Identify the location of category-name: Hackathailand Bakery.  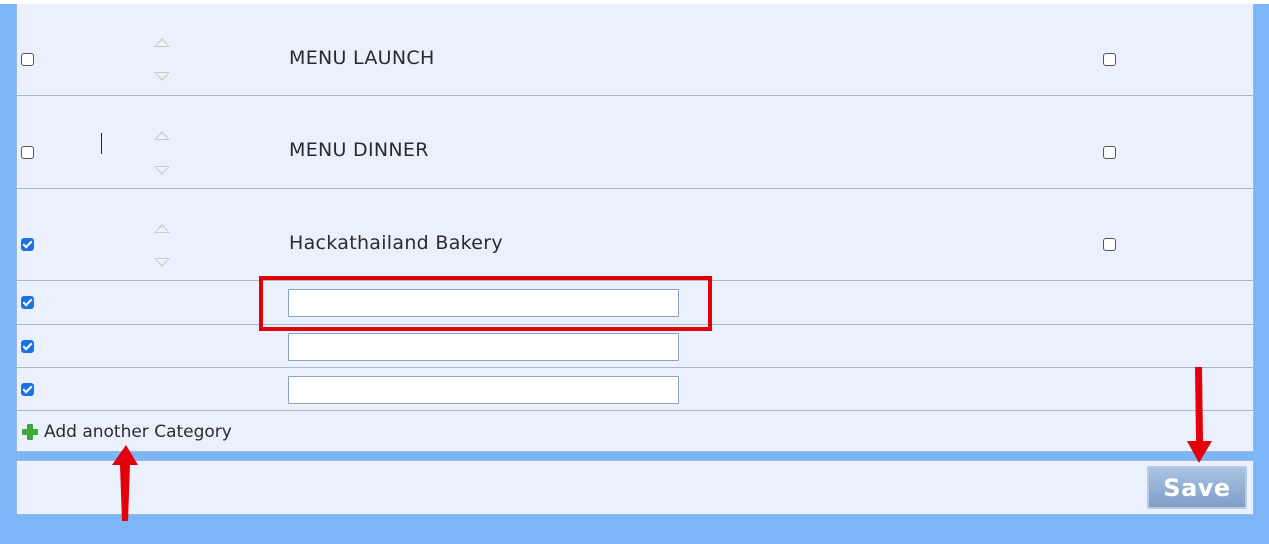
(396, 243).